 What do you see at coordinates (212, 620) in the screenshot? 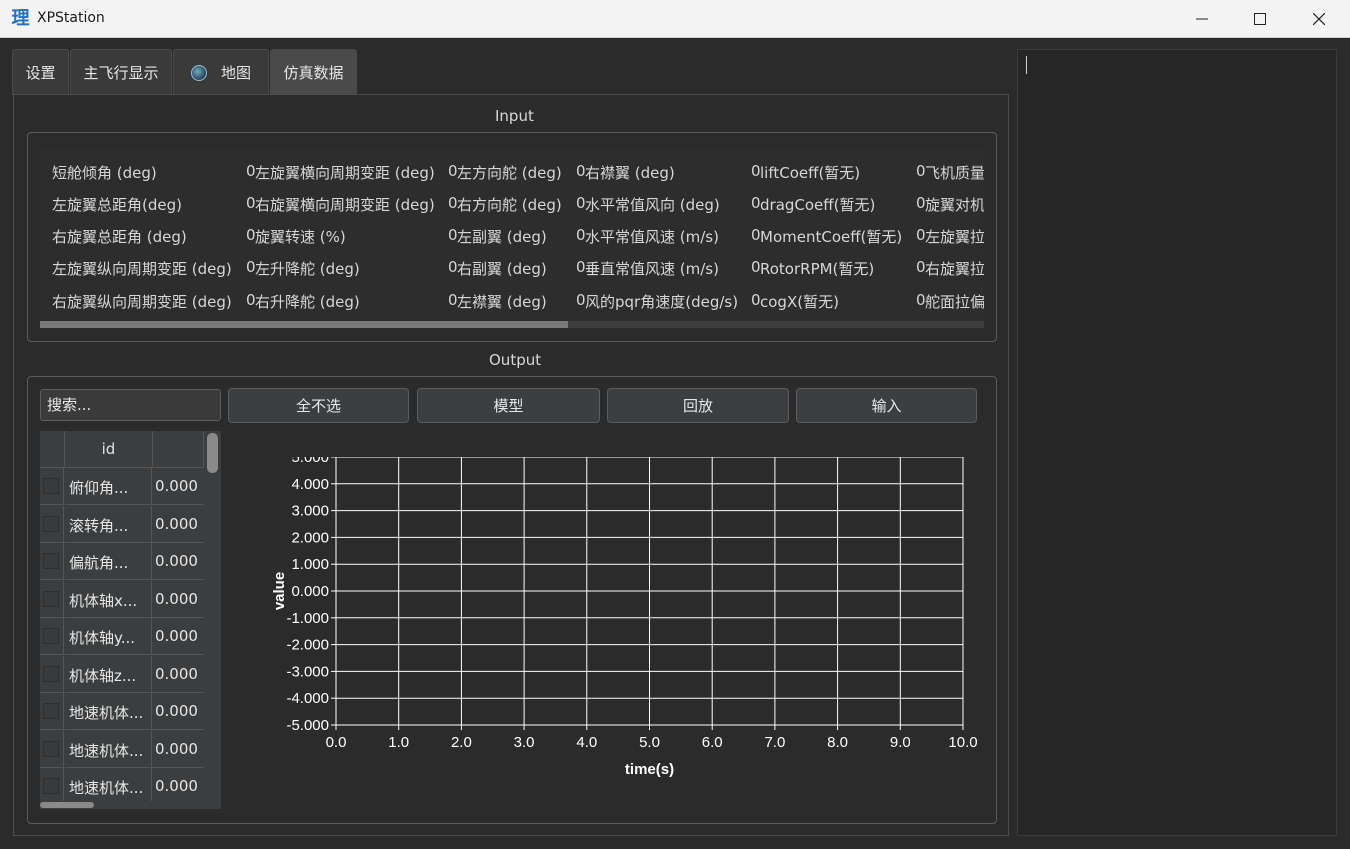
I see `table-vertical-scrollbar` at bounding box center [212, 620].